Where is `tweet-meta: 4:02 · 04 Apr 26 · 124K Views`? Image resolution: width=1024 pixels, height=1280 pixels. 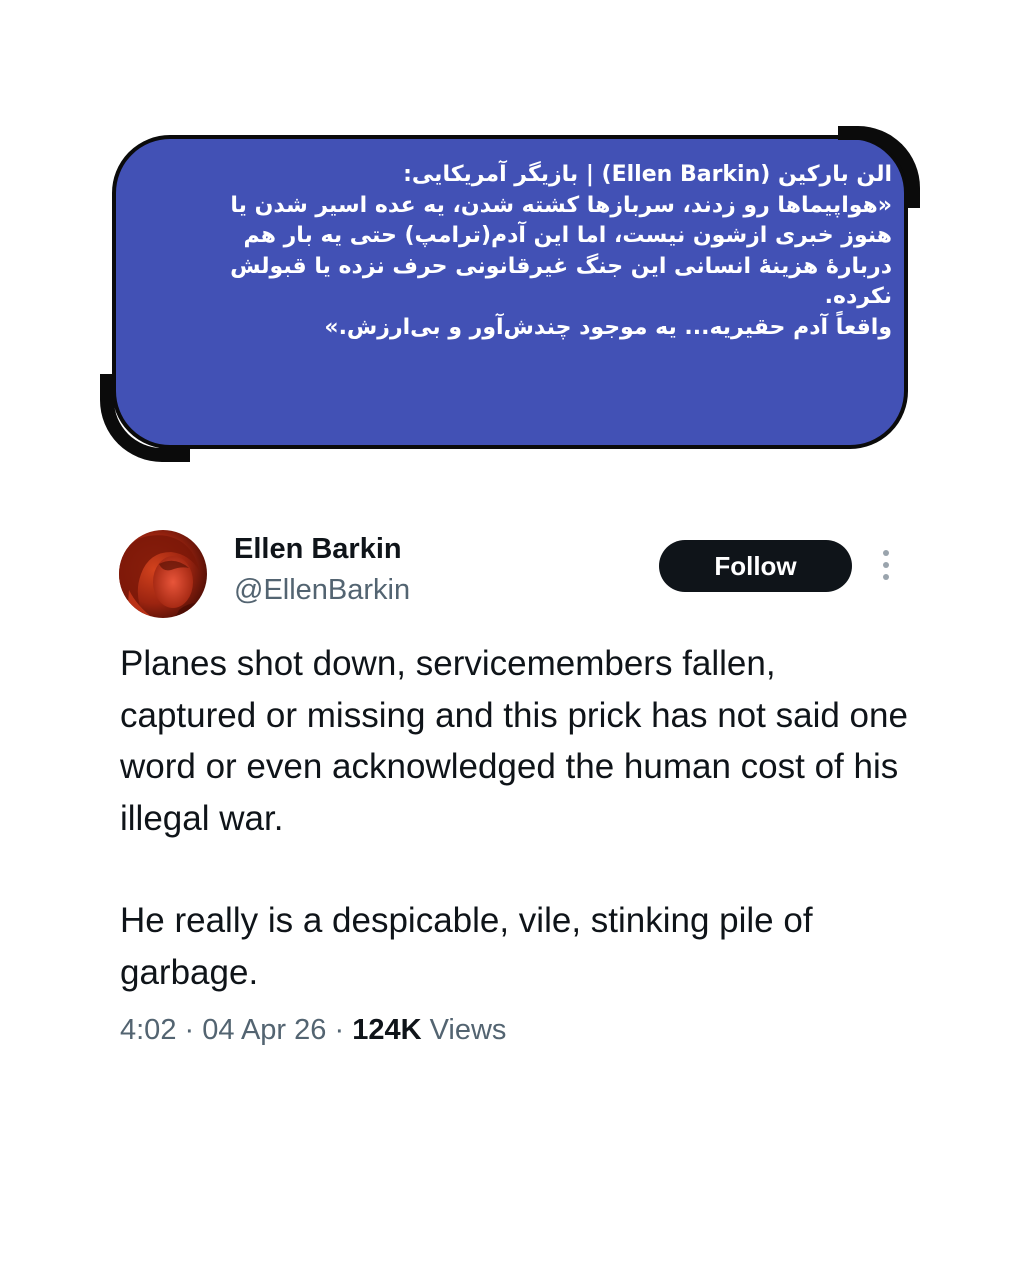
tweet-meta: 4:02 · 04 Apr 26 · 124K Views is located at coordinates (313, 1030).